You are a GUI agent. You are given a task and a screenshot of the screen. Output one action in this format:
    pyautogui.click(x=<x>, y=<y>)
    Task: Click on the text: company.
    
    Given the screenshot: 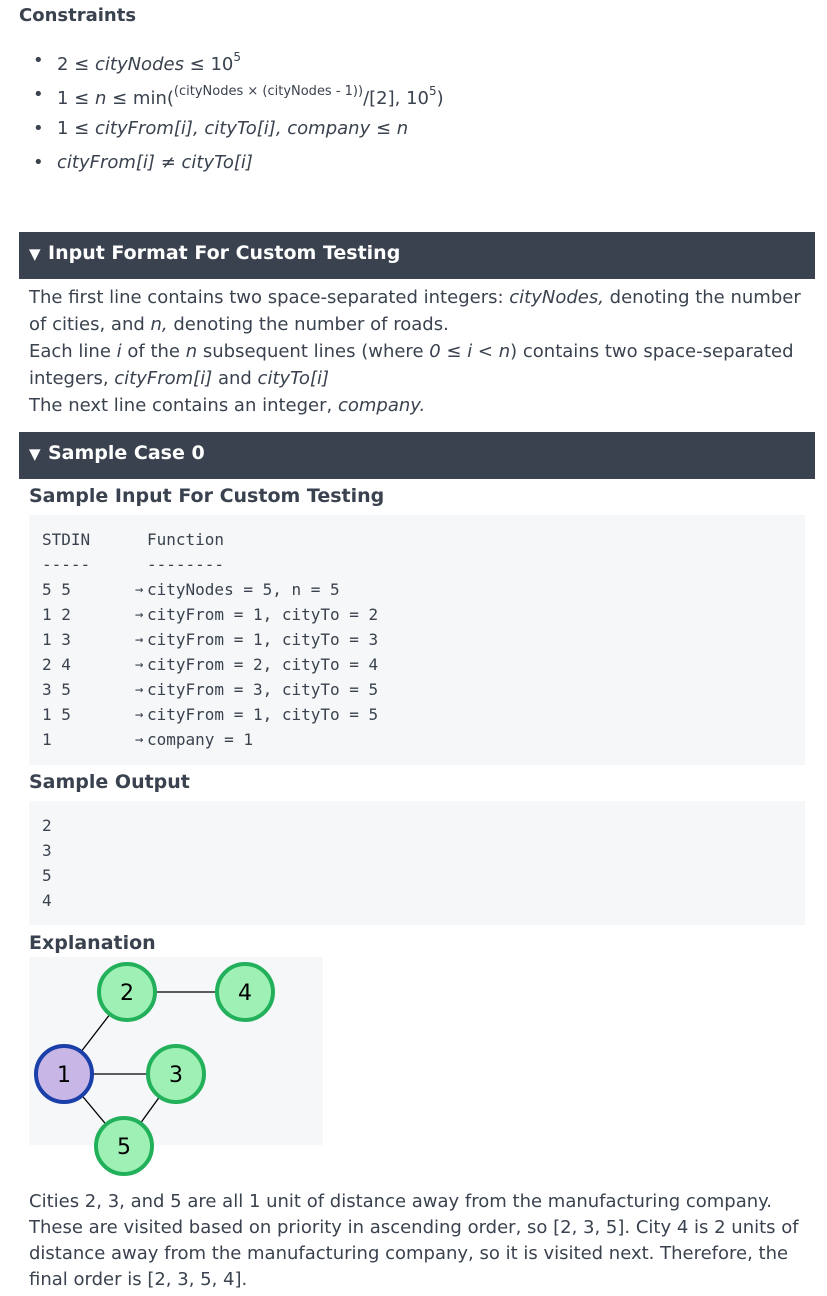 What is the action you would take?
    pyautogui.click(x=381, y=405)
    